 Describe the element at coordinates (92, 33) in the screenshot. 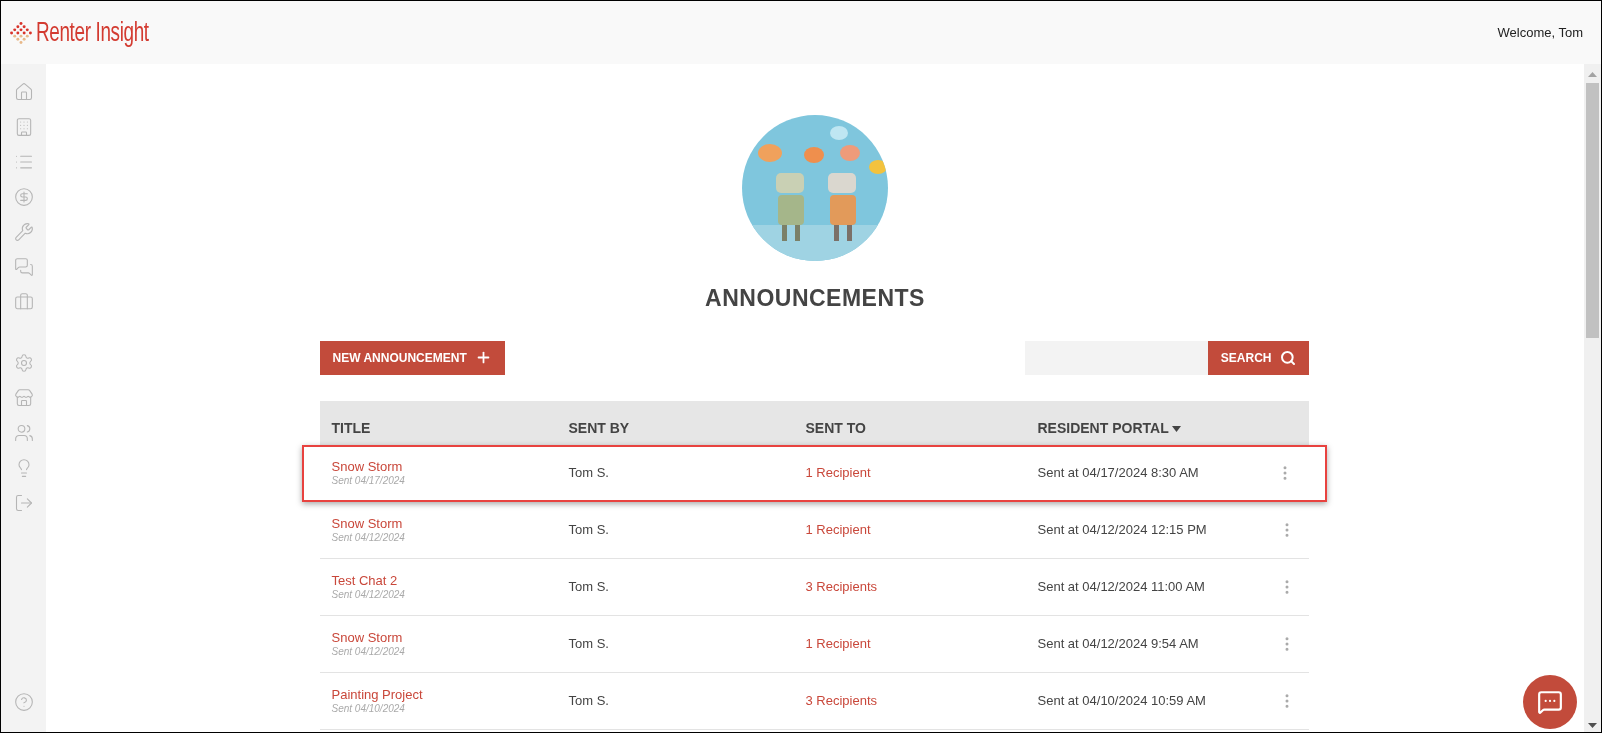

I see `logo-text: Renter Insight` at that location.